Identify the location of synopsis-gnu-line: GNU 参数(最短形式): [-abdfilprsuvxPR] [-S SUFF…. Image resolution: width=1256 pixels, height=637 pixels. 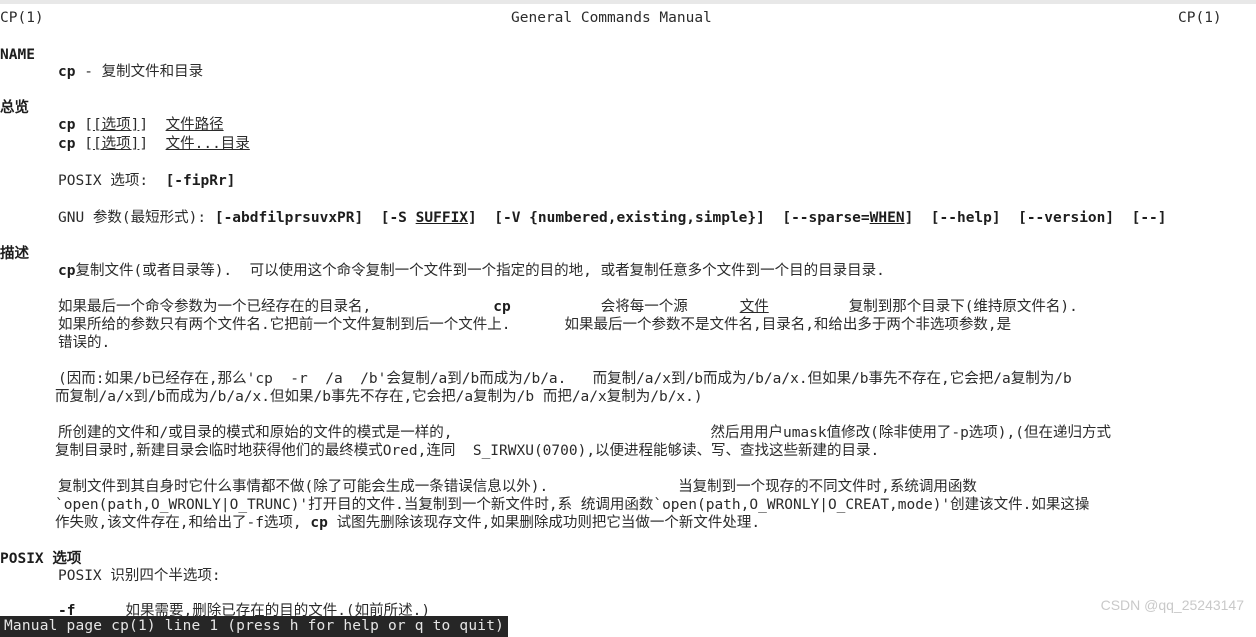
(612, 218).